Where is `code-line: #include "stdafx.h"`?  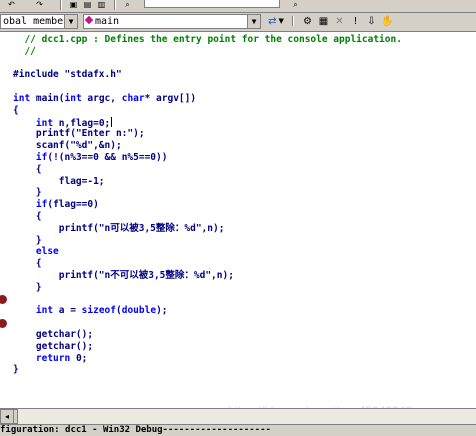
code-line: #include "stdafx.h" is located at coordinates (67, 75).